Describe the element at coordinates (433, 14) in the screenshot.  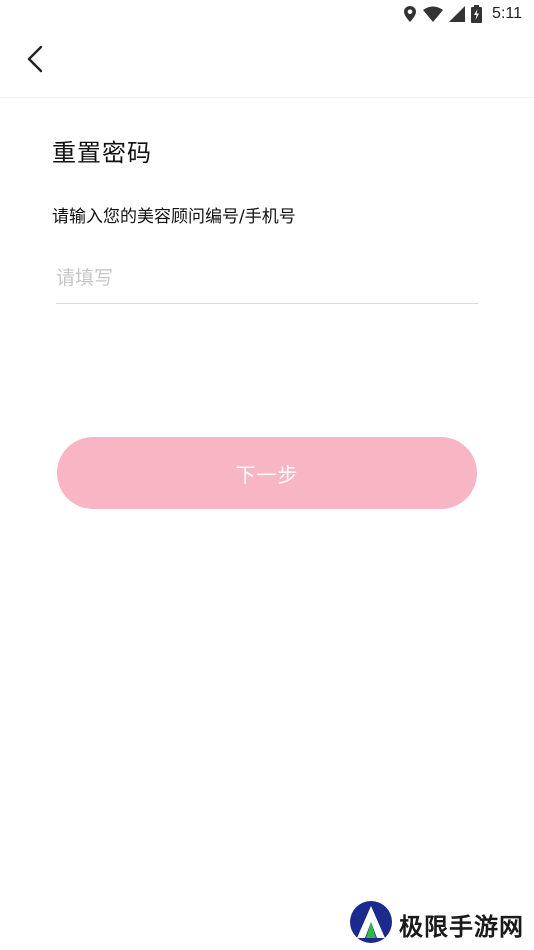
I see `wifi-icon` at that location.